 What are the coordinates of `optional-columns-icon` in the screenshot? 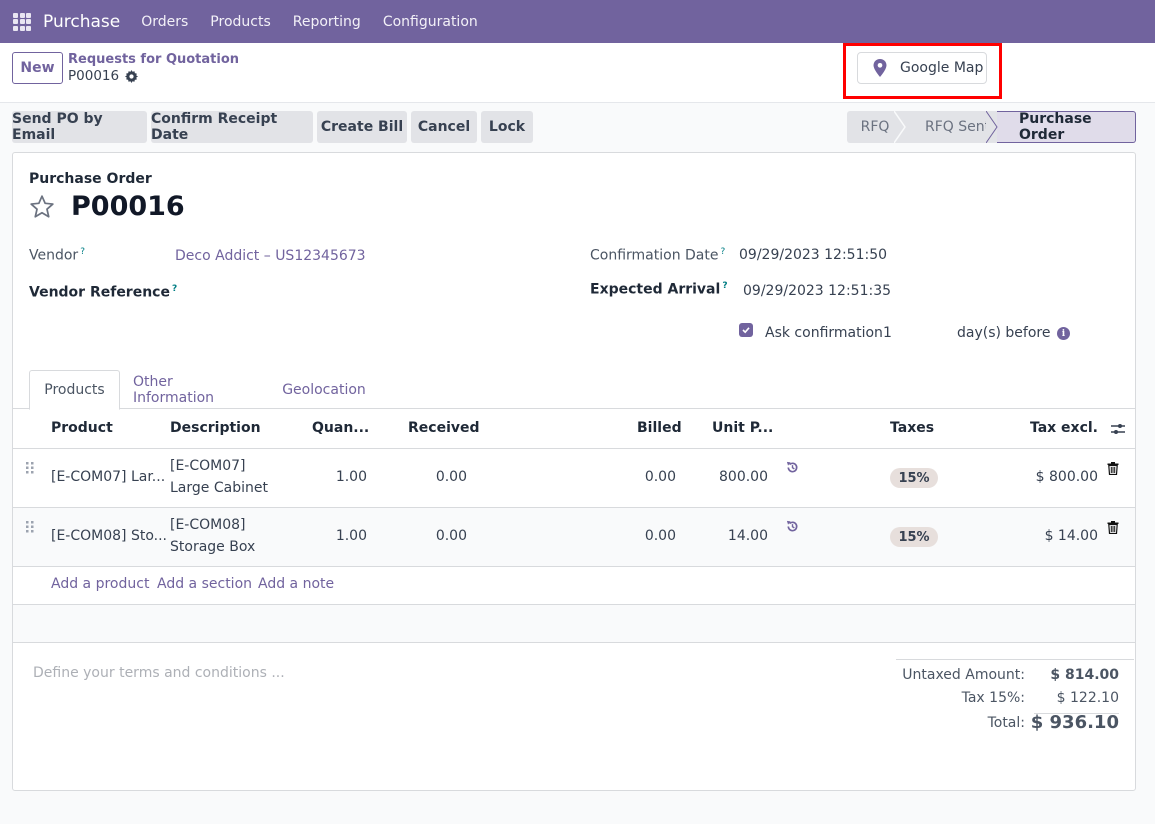 It's located at (1118, 429).